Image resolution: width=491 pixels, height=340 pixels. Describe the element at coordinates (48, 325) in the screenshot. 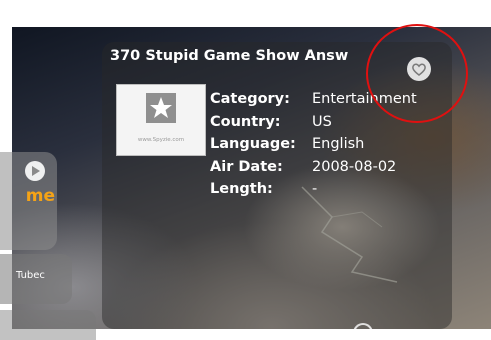

I see `side-tab-bottom` at that location.